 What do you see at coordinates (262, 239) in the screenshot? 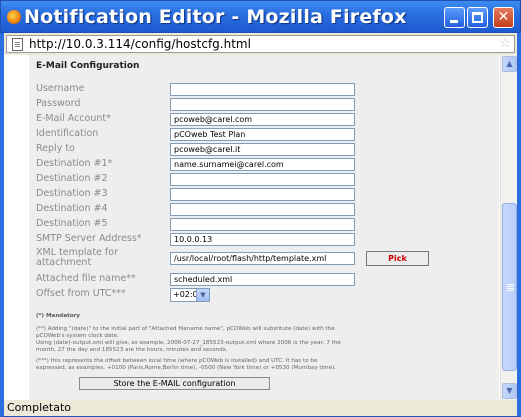
I see `smtp-server-input: 10.0.0.13` at bounding box center [262, 239].